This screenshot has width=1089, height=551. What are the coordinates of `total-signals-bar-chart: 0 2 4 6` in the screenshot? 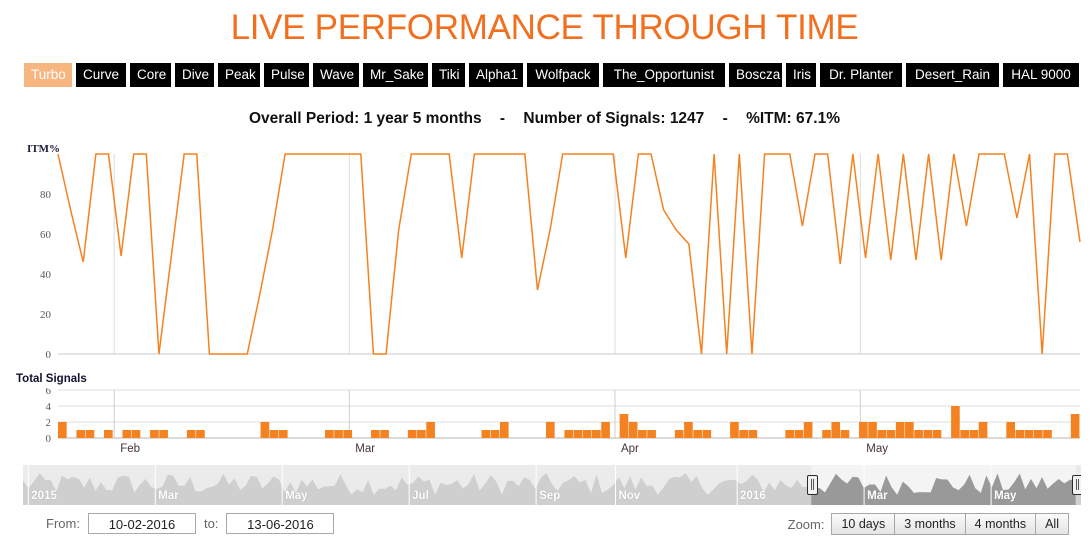 It's located at (563, 415).